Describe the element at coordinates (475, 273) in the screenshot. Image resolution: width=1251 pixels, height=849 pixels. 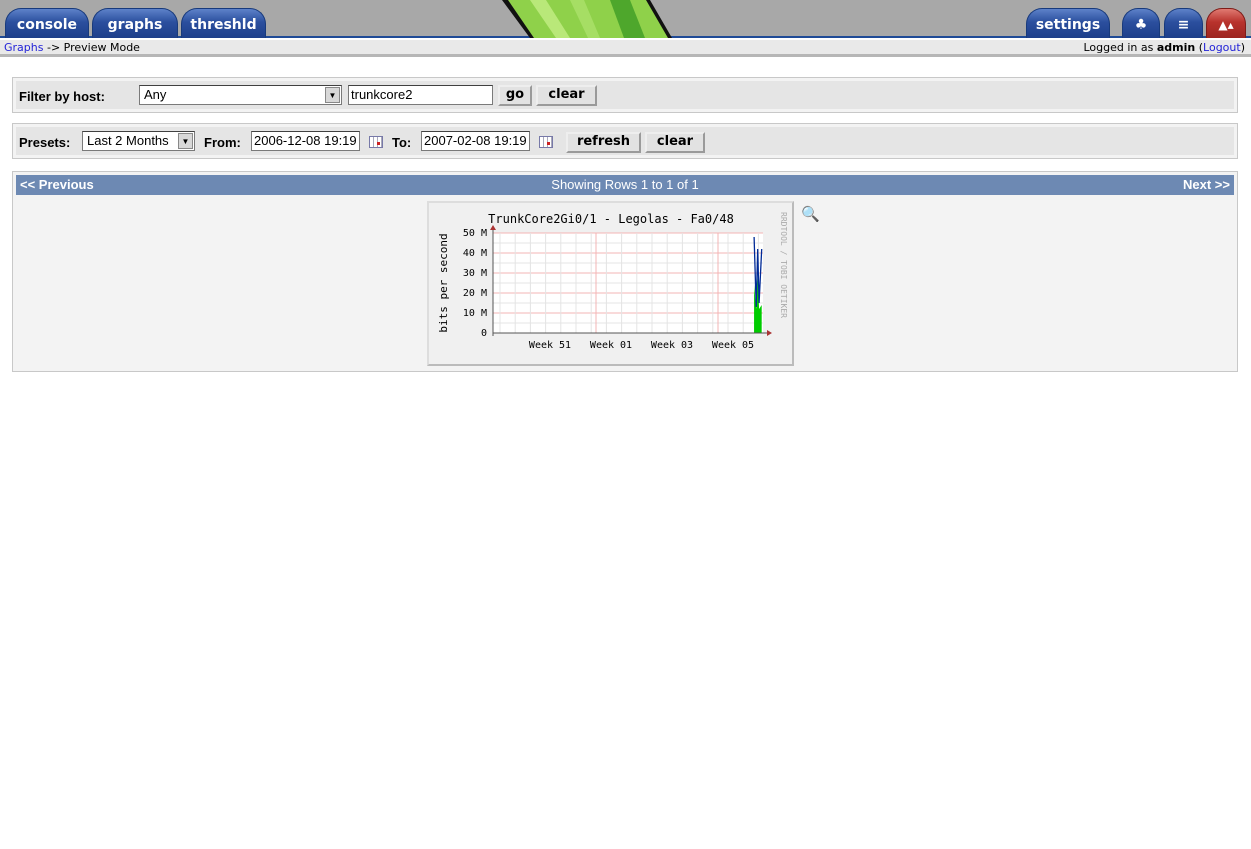
I see `y-tick-label: 30 M` at that location.